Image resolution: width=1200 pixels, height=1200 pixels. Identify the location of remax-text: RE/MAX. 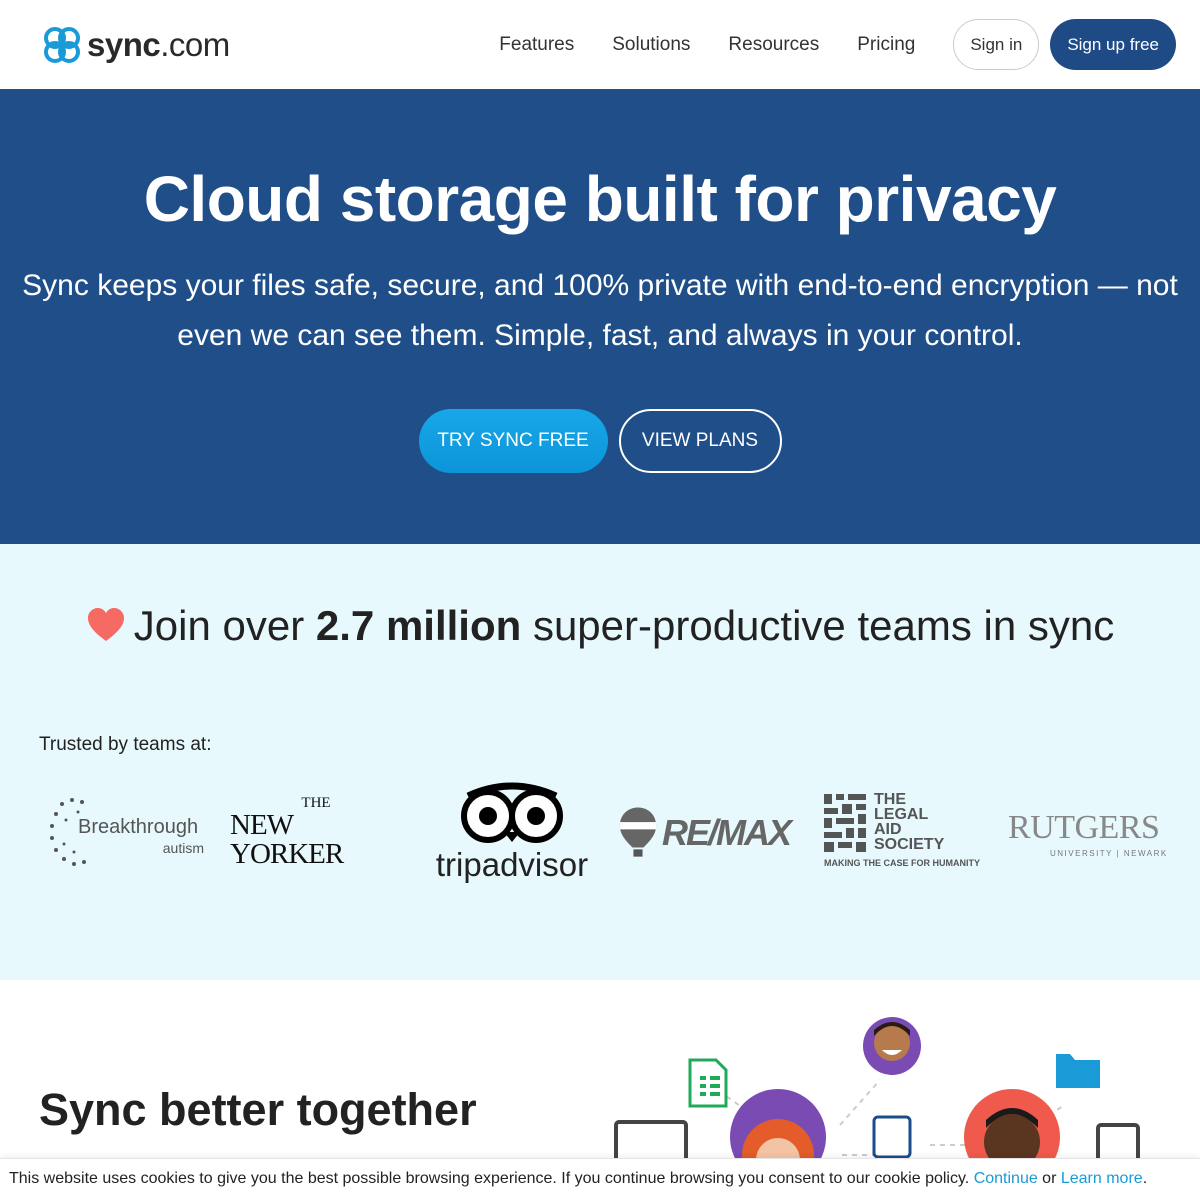
(726, 832).